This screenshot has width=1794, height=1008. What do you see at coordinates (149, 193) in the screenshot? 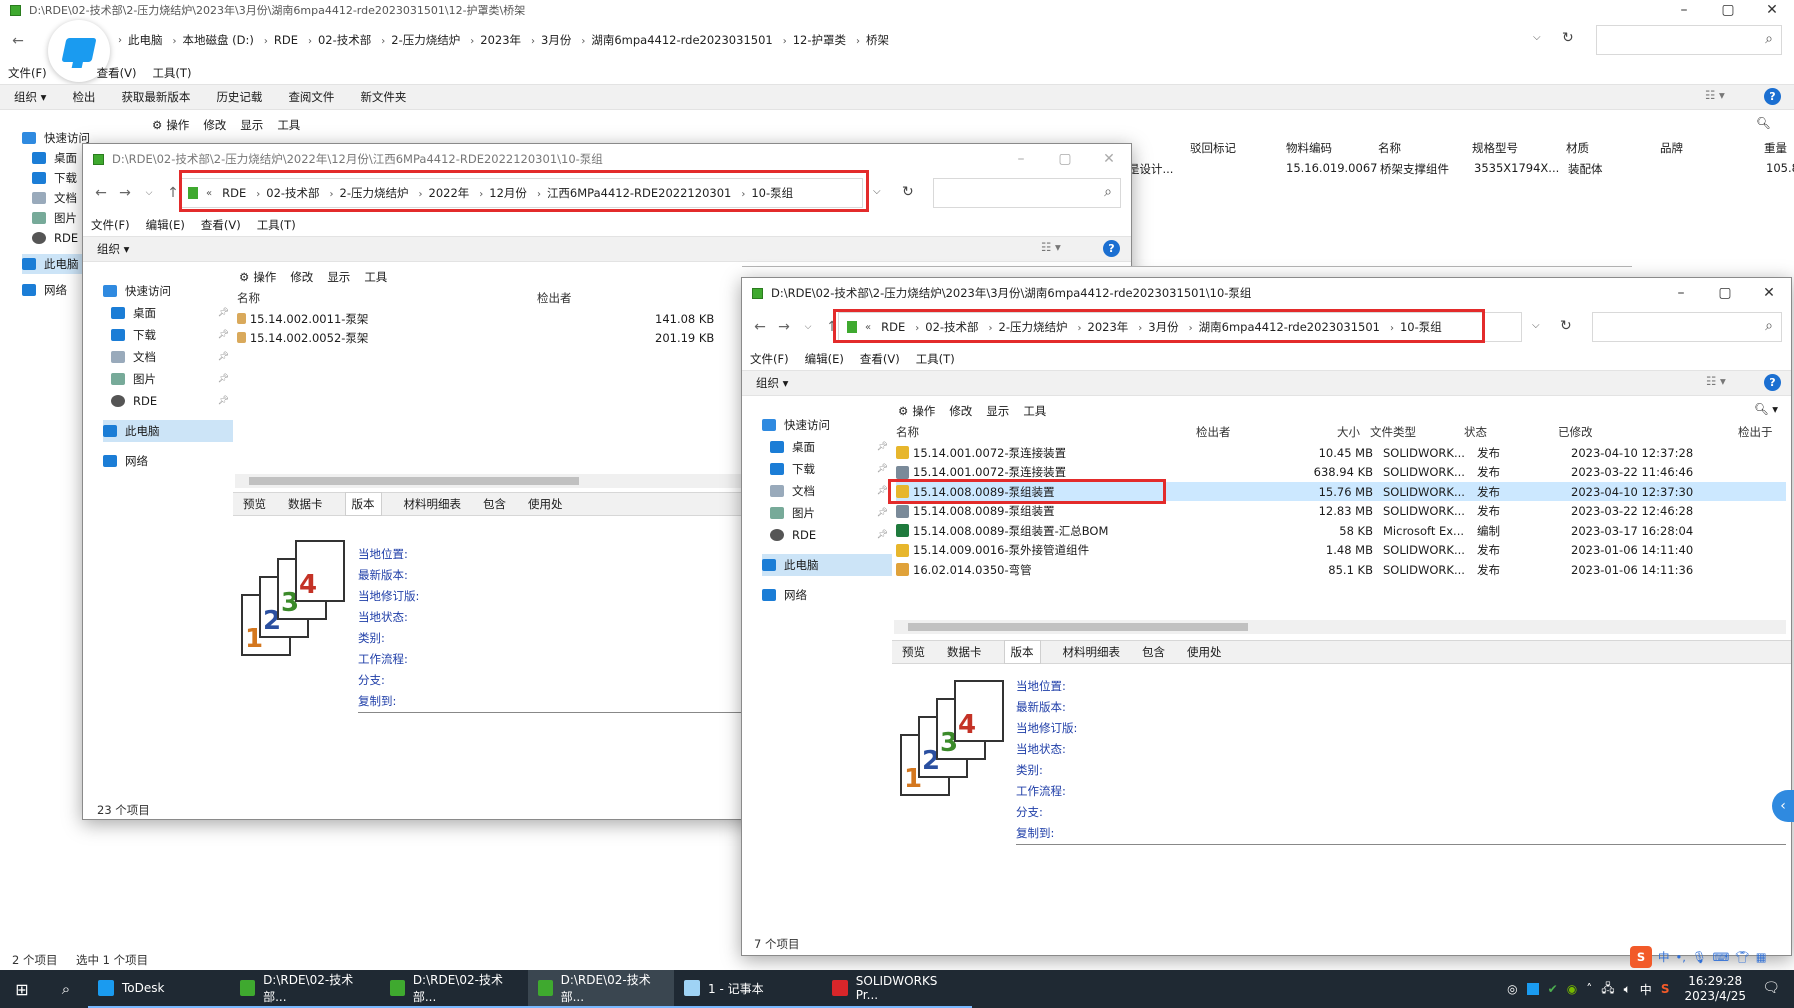
I see `recent-chevron-icon: ⌵` at bounding box center [149, 193].